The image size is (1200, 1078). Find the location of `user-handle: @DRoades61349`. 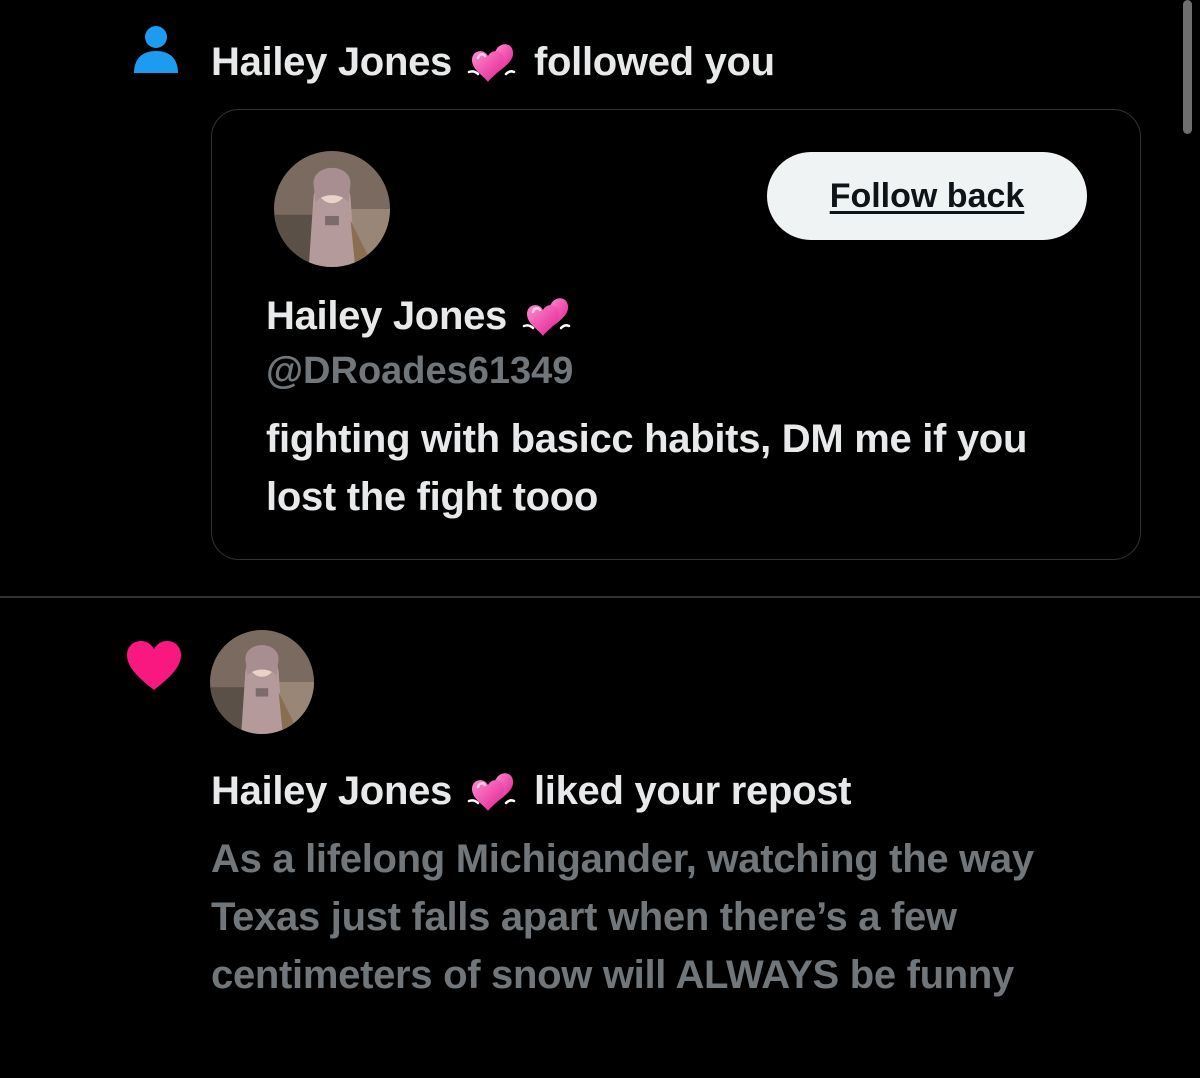

user-handle: @DRoades61349 is located at coordinates (419, 371).